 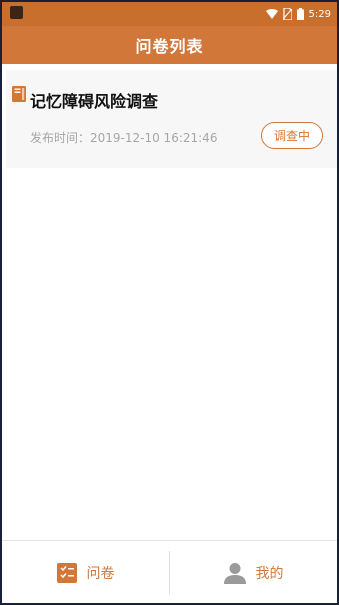 I want to click on status-indicators: 5:29, so click(x=298, y=14).